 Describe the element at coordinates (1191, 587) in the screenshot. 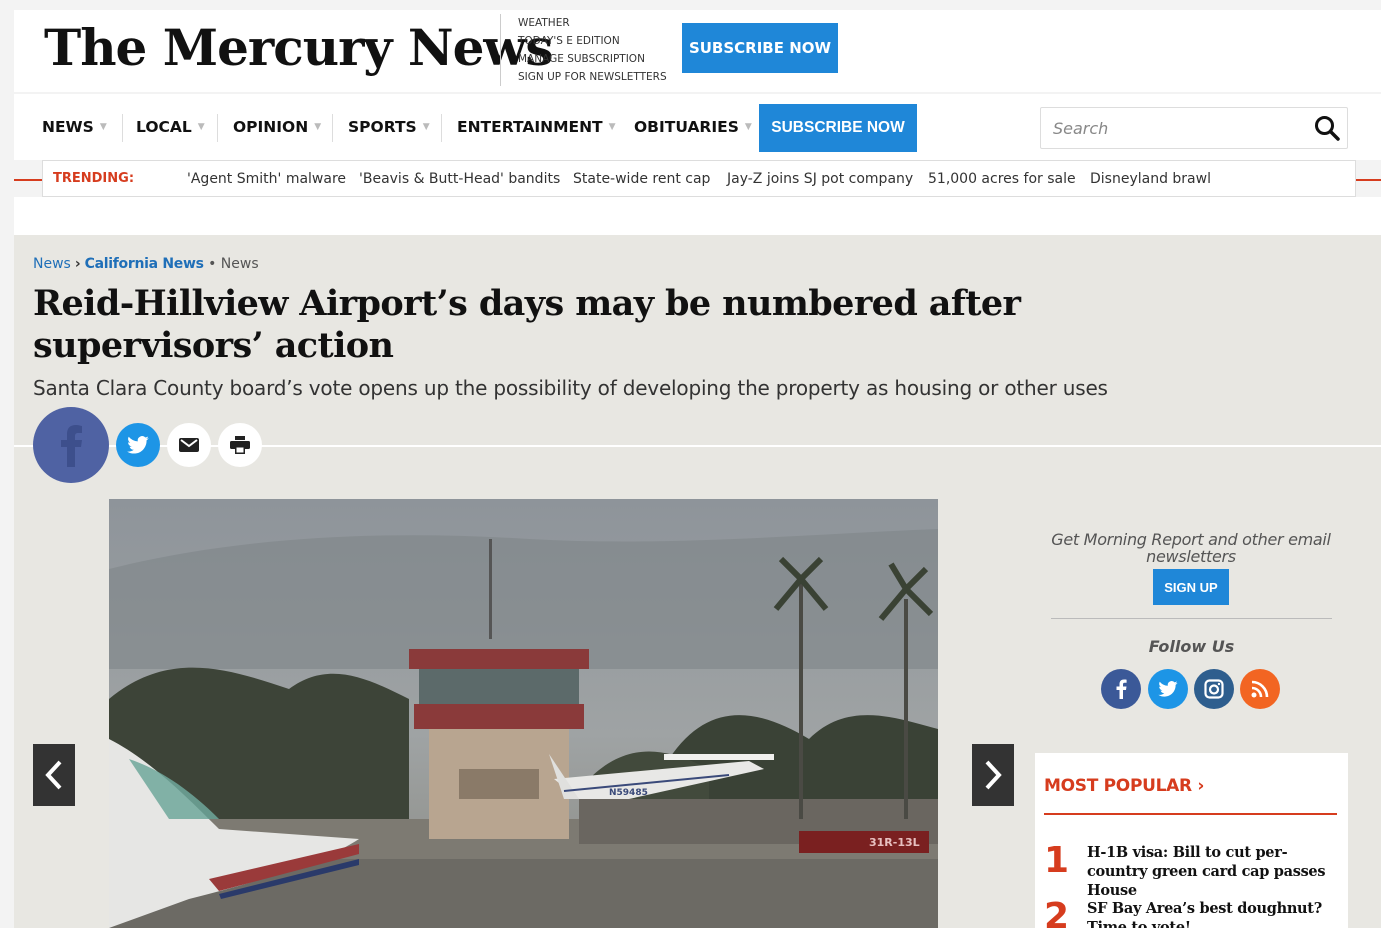

I see `newsletter-signup-button: SIGN UP` at that location.